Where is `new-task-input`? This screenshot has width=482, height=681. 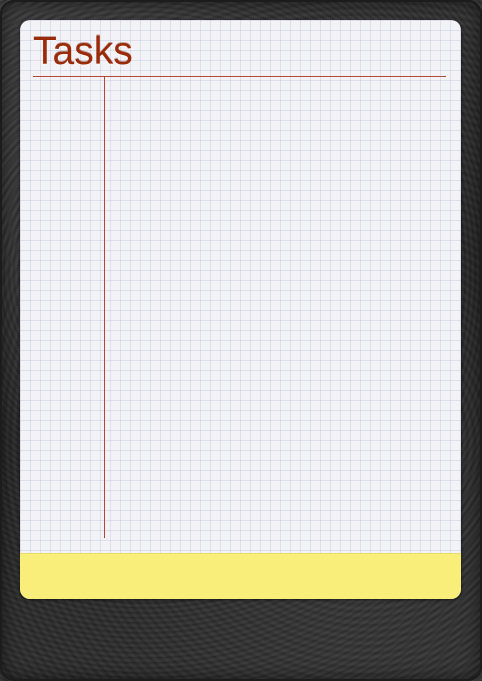 new-task-input is located at coordinates (240, 576).